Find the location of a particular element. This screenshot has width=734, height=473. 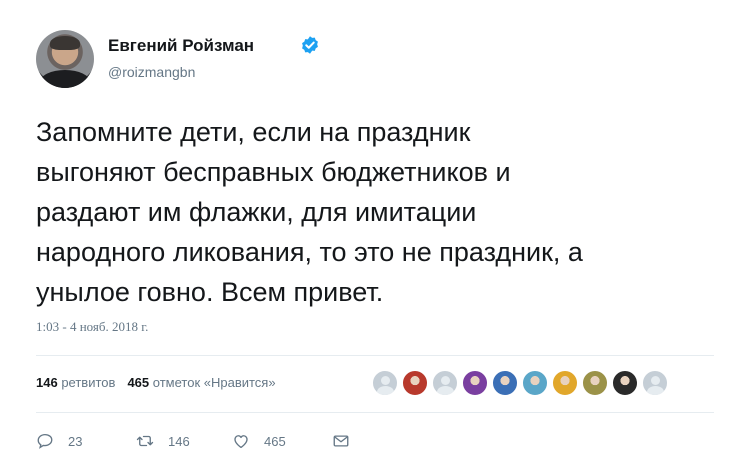

like-icon is located at coordinates (241, 442).